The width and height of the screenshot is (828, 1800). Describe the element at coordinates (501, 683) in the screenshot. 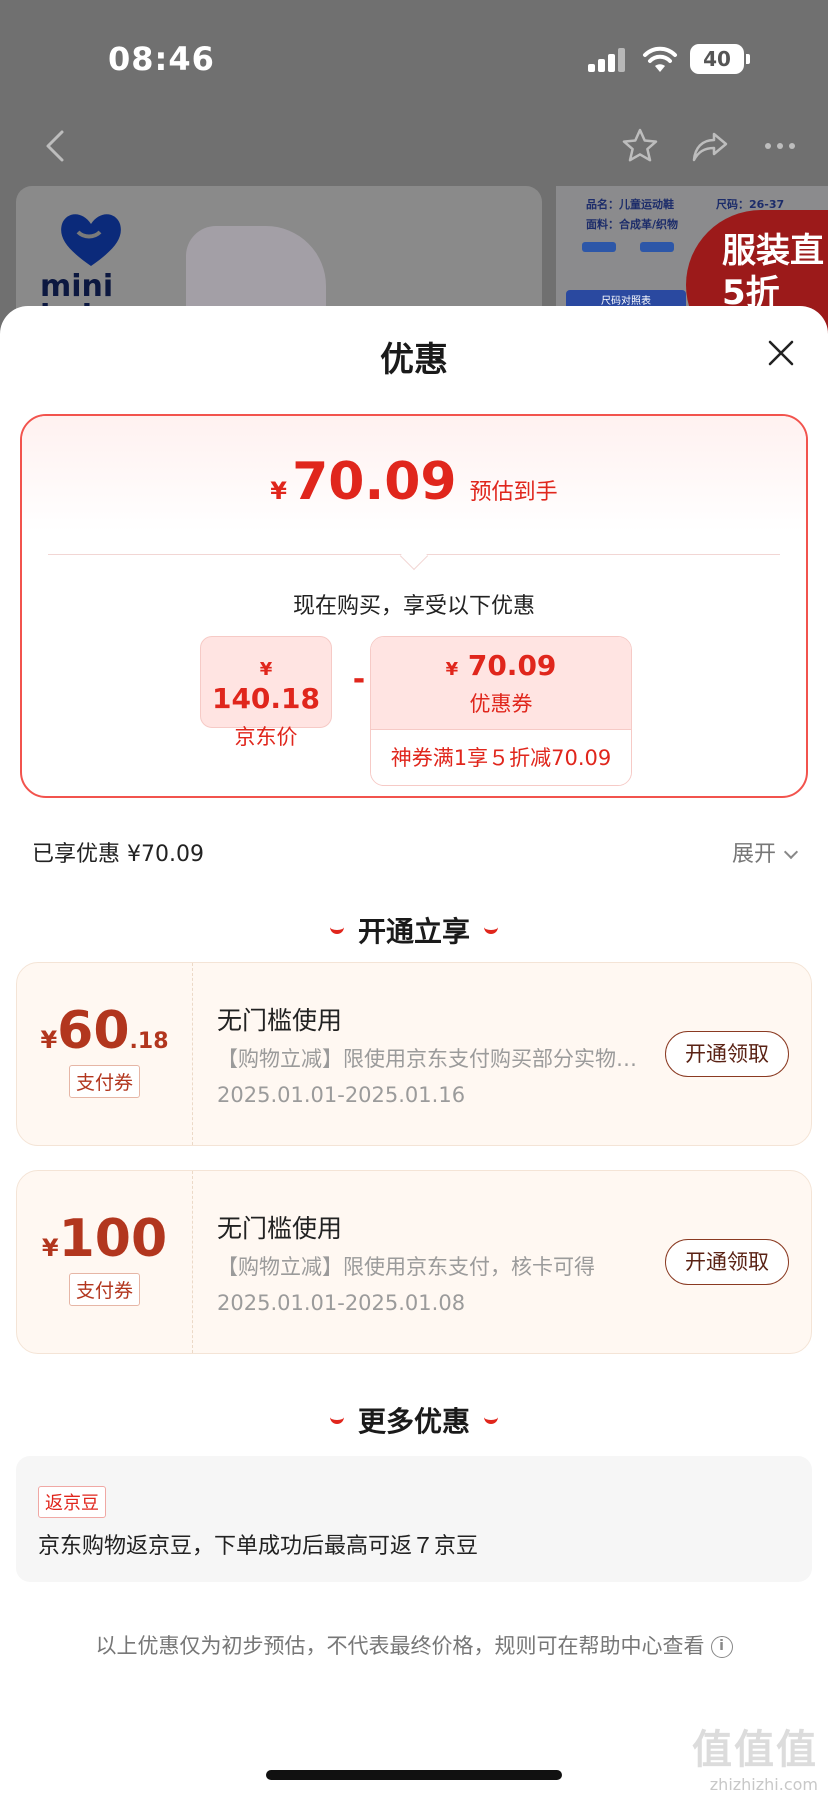

I see `coupon-discount-top: ¥ 70.09 优惠券` at that location.